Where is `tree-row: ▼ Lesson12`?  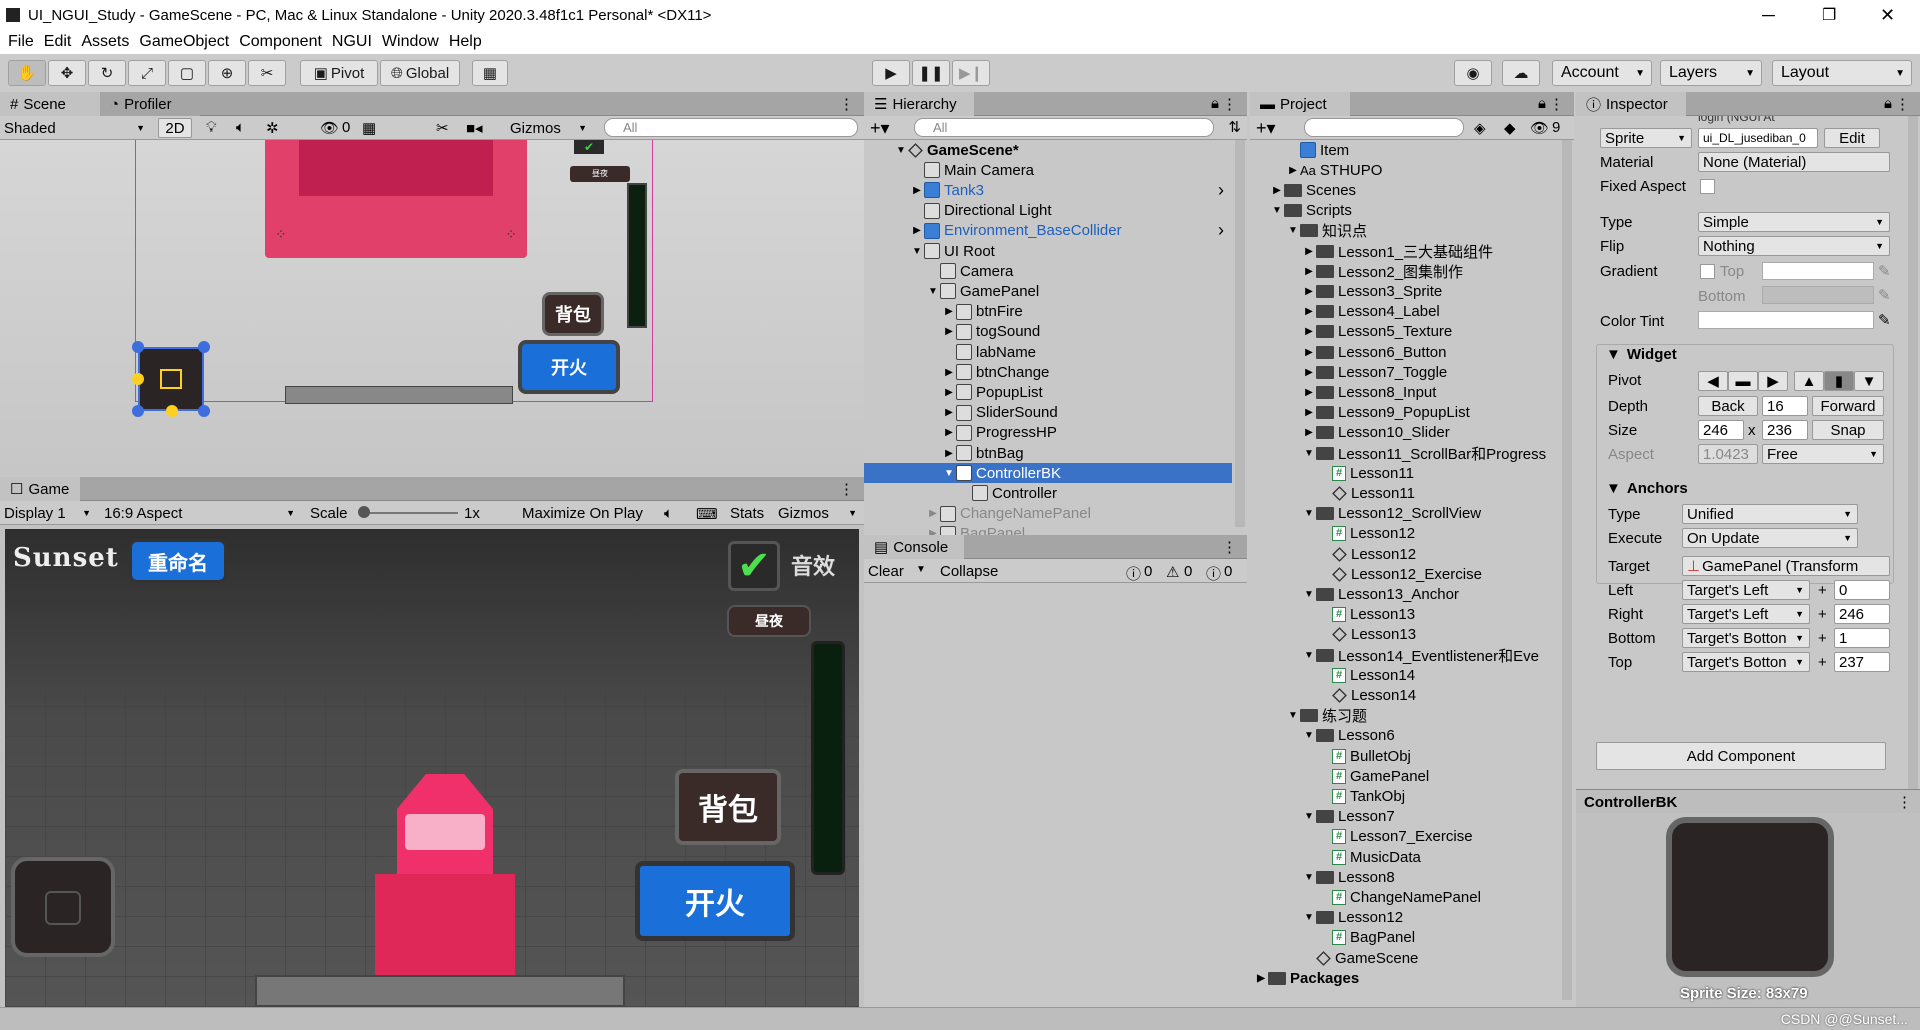 tree-row: ▼ Lesson12 is located at coordinates (1404, 918).